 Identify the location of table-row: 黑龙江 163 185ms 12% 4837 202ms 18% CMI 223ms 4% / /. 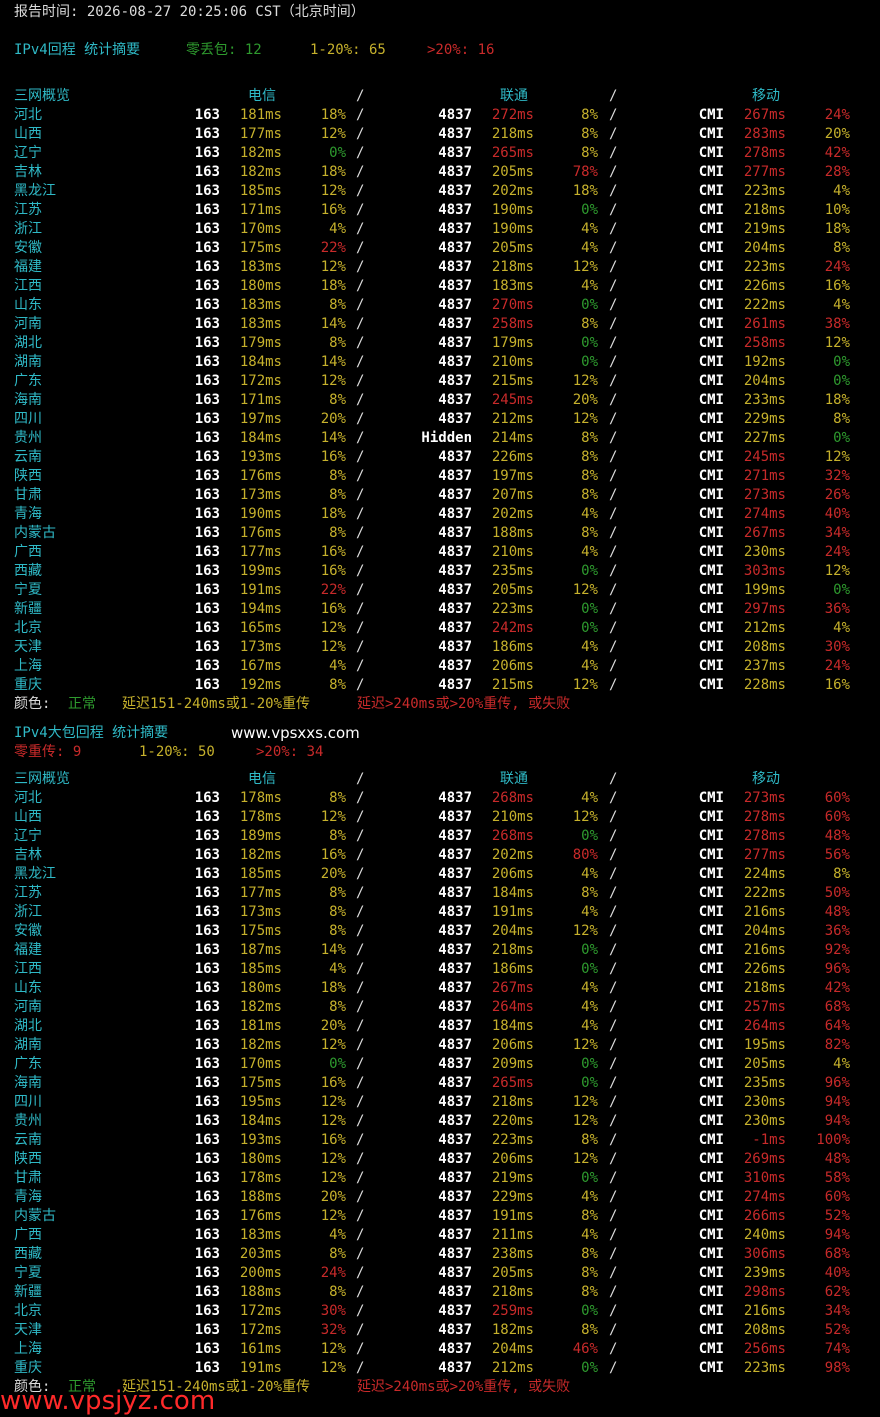
(440, 191).